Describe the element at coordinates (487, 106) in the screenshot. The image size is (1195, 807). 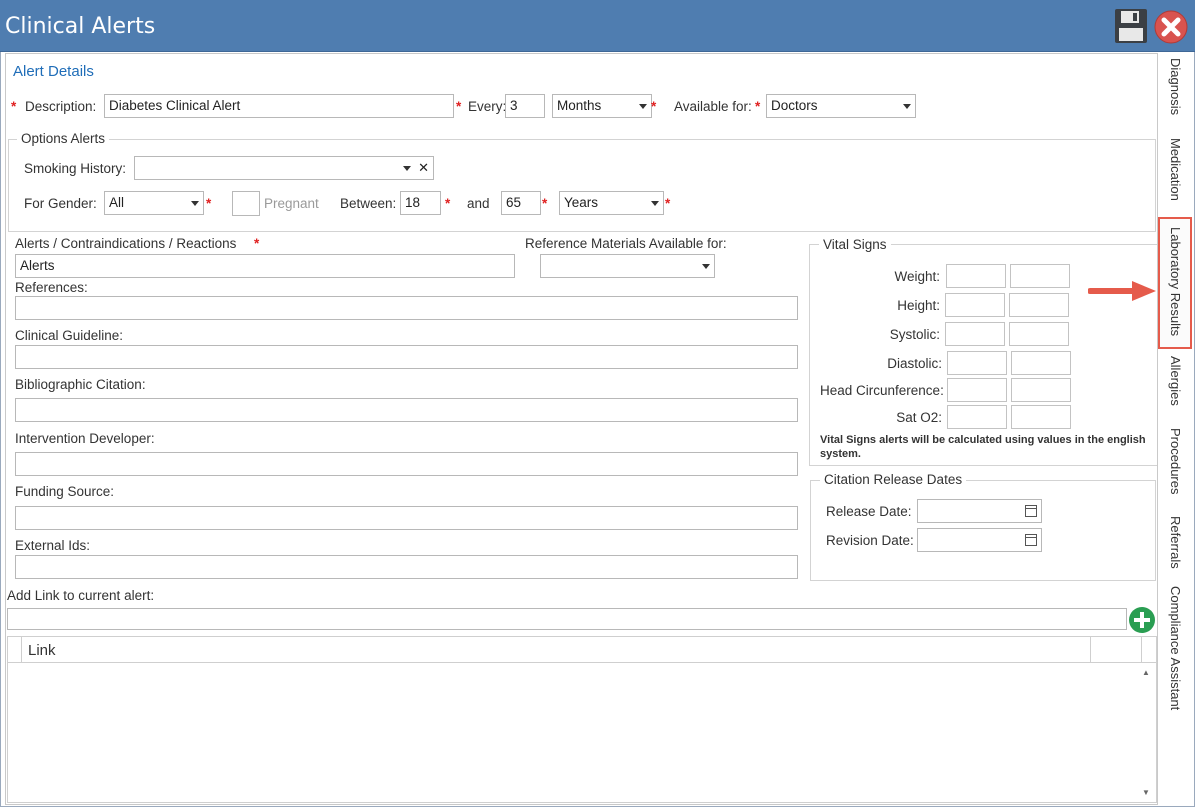
I see `every-label: Every:` at that location.